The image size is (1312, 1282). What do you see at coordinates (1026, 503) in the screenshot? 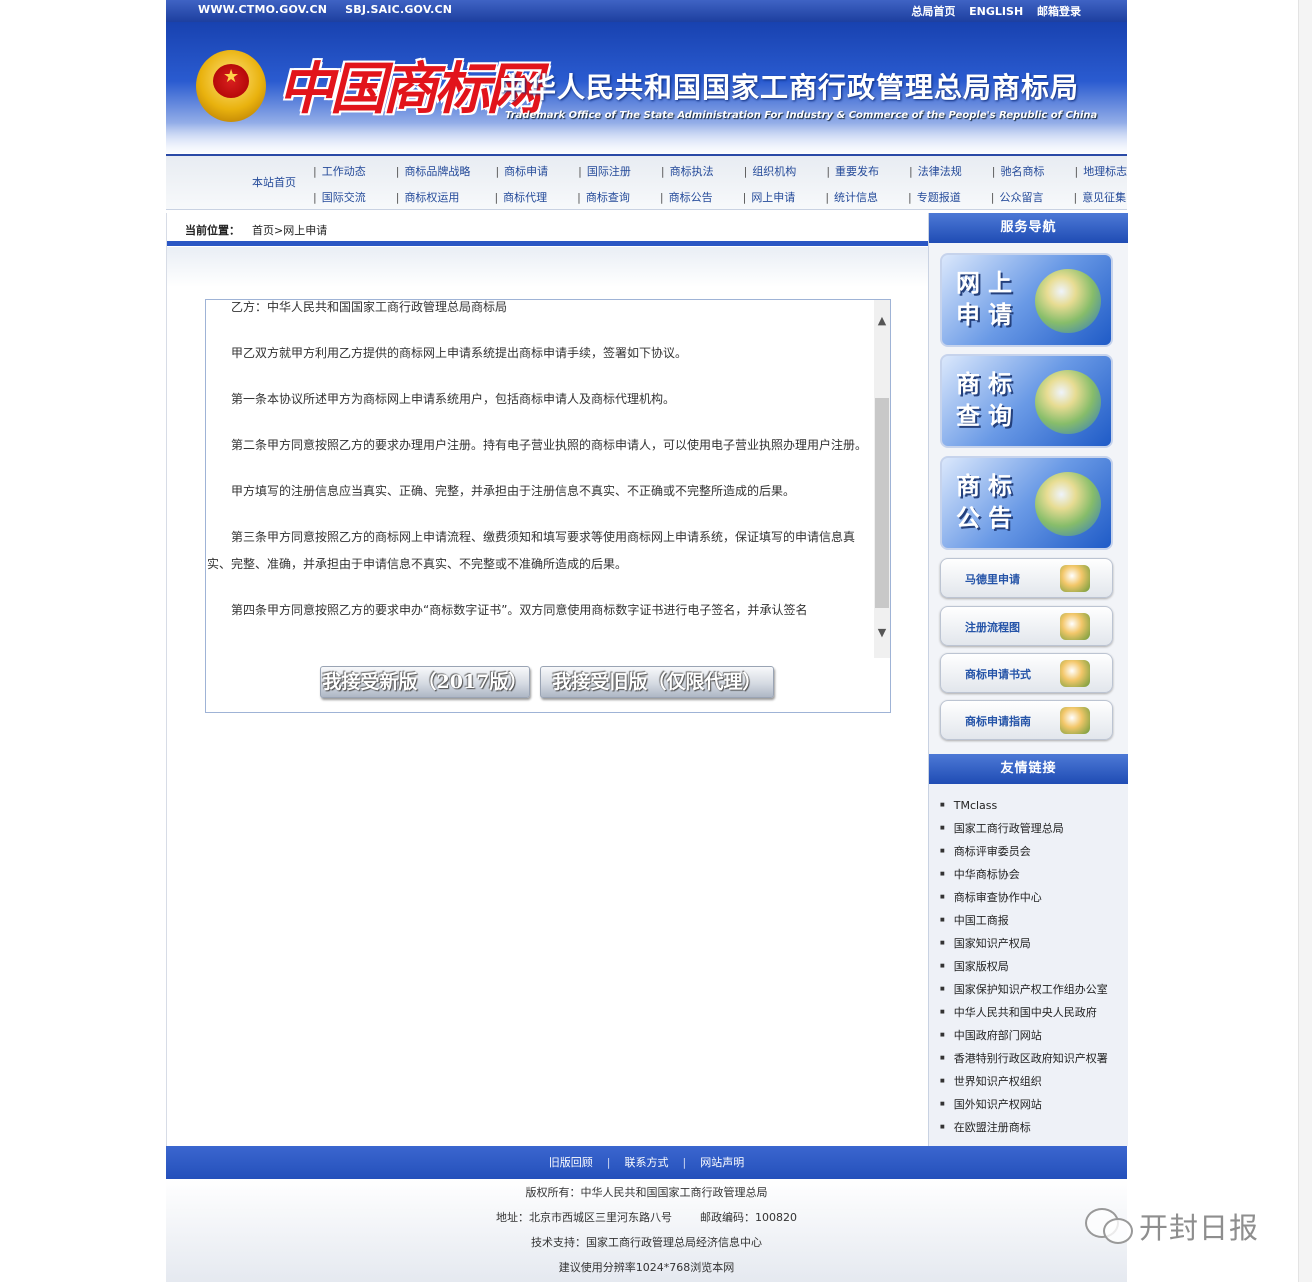
I see `service-trademark-announcement-button: 商标公告` at bounding box center [1026, 503].